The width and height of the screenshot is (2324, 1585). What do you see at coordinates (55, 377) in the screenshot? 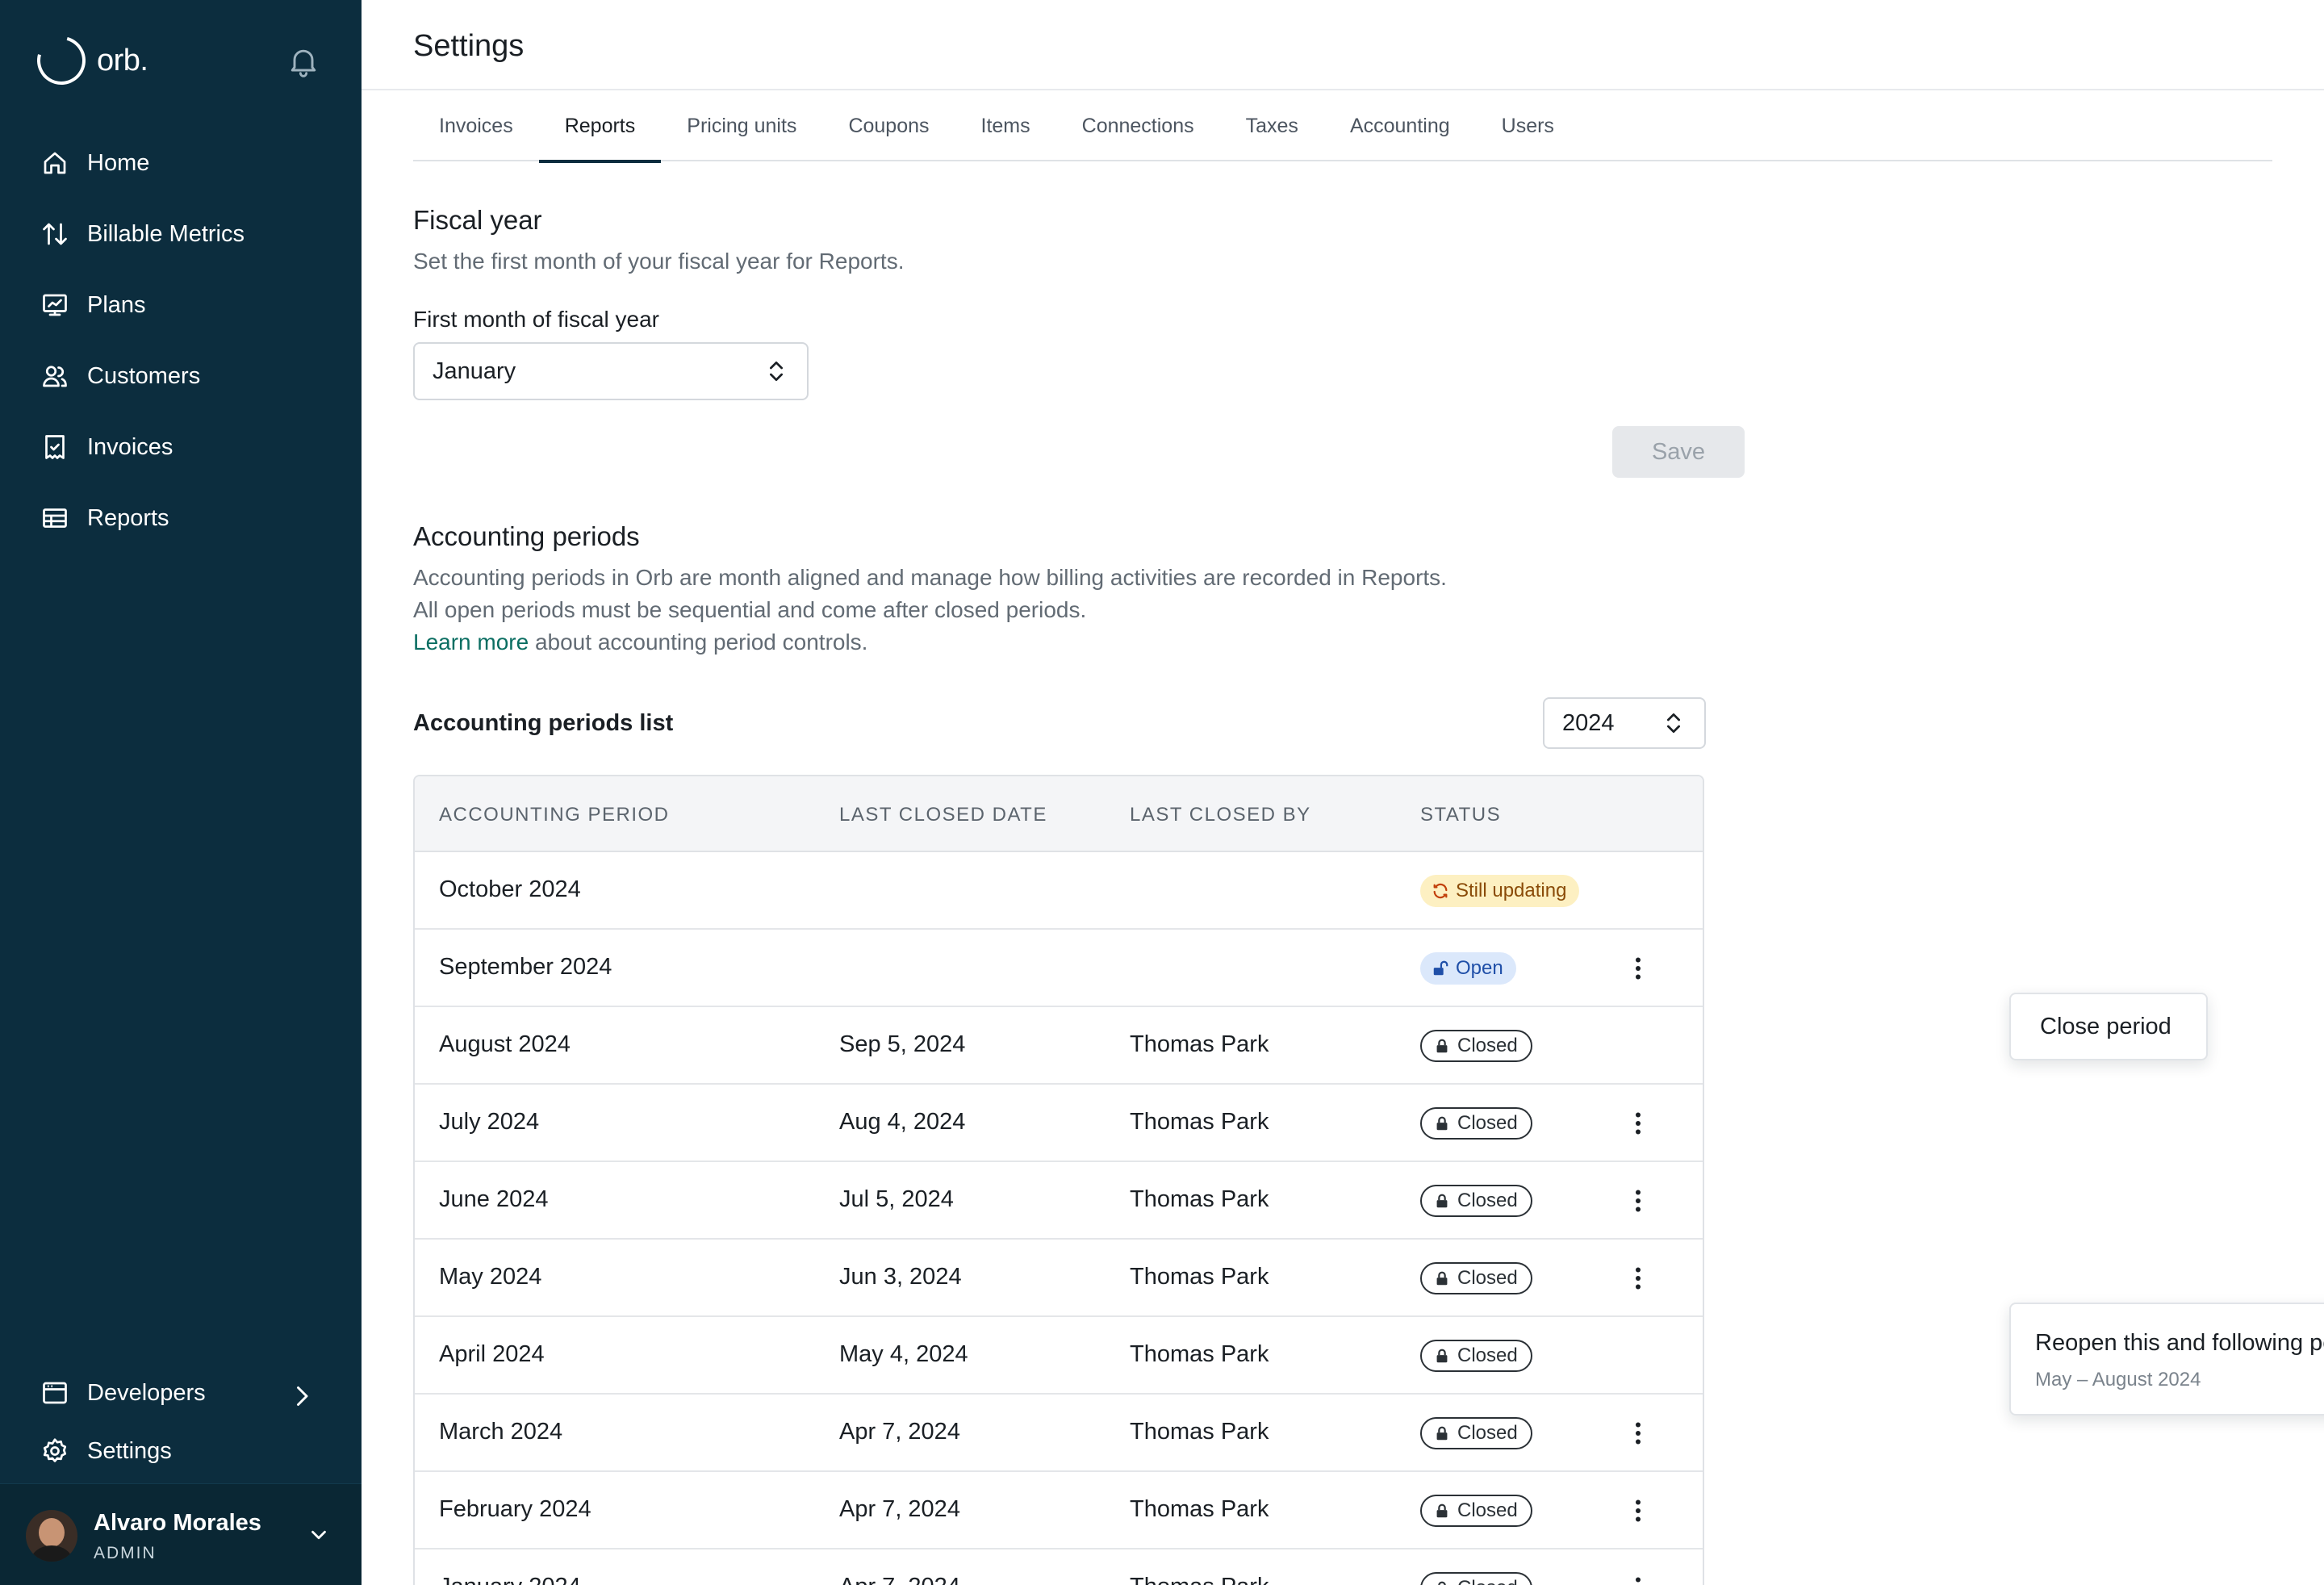
I see `users-icon` at bounding box center [55, 377].